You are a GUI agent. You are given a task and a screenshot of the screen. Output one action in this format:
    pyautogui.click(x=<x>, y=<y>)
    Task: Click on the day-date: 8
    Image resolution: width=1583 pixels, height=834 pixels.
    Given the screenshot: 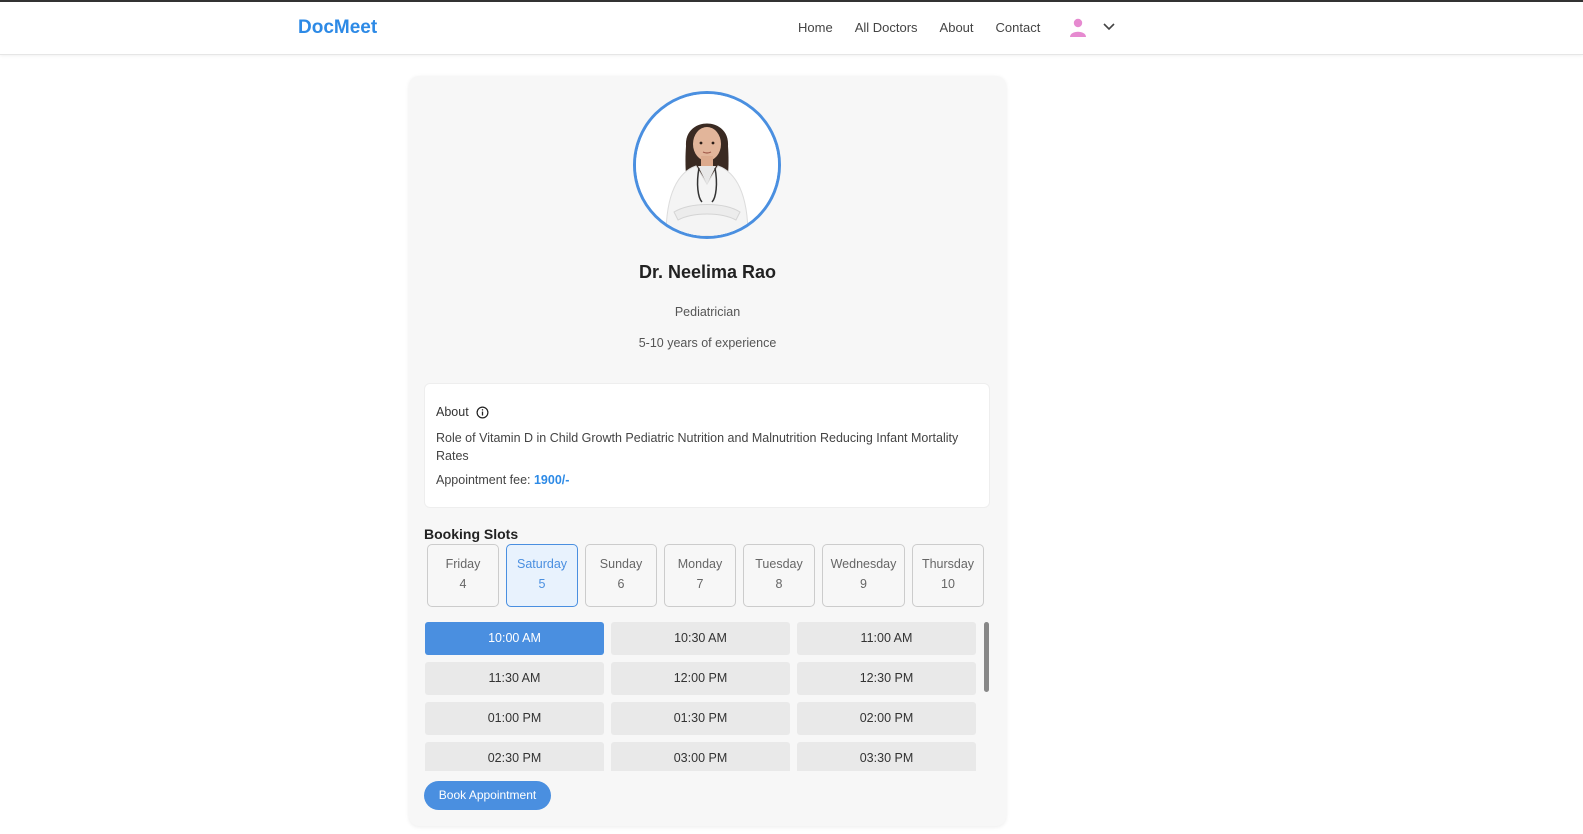 What is the action you would take?
    pyautogui.click(x=779, y=584)
    